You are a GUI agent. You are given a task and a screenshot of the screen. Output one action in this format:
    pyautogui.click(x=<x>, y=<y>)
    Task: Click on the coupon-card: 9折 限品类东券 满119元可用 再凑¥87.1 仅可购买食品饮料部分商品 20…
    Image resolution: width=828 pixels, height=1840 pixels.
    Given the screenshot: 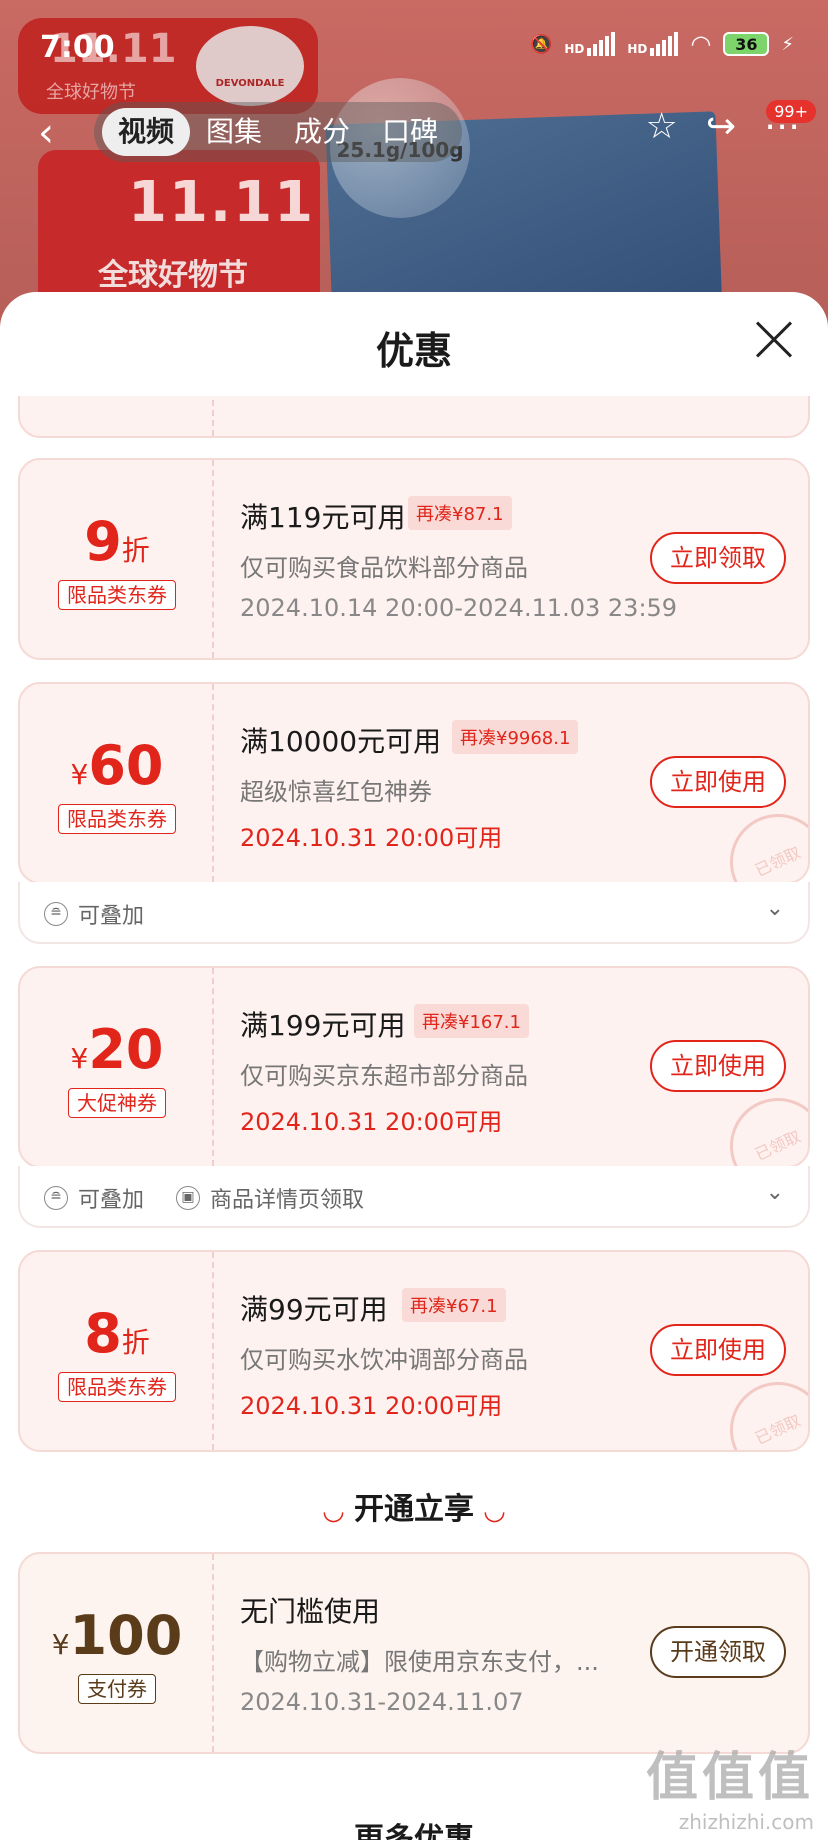 What is the action you would take?
    pyautogui.click(x=414, y=559)
    